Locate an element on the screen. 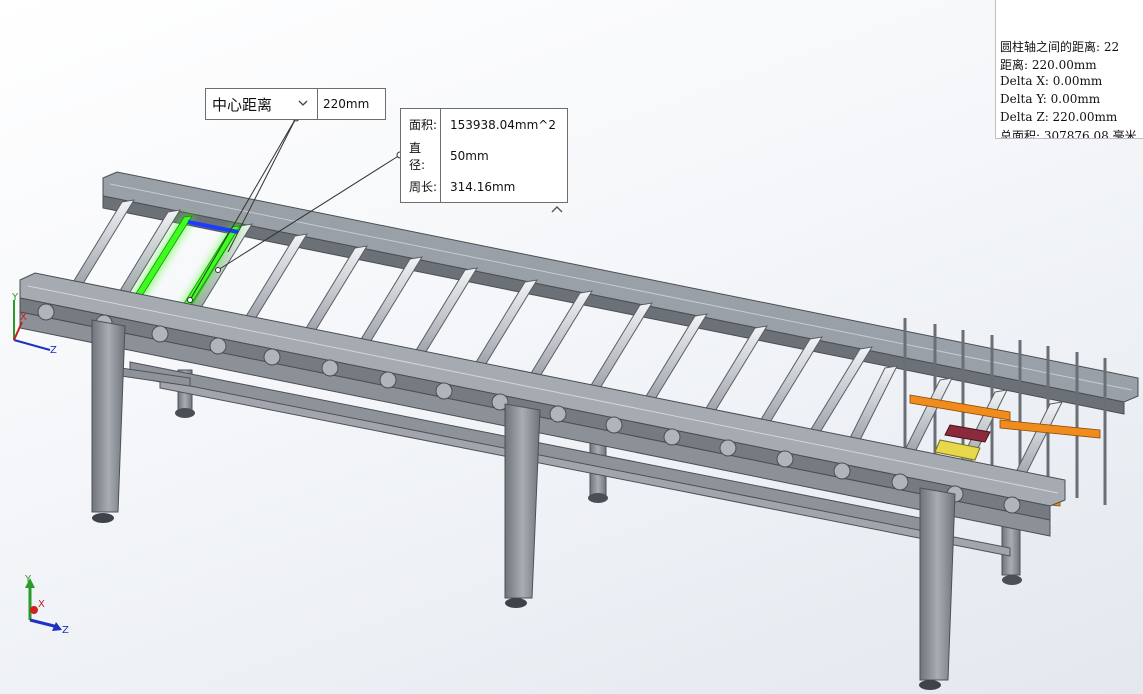 The height and width of the screenshot is (694, 1143). distance-type-label: 中心距离 is located at coordinates (242, 104).